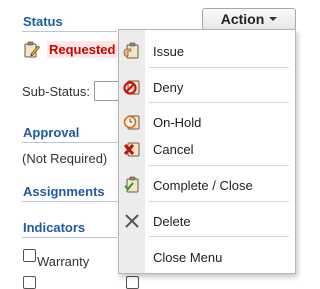 Image resolution: width=320 pixels, height=289 pixels. Describe the element at coordinates (69, 142) in the screenshot. I see `approval-divider` at that location.